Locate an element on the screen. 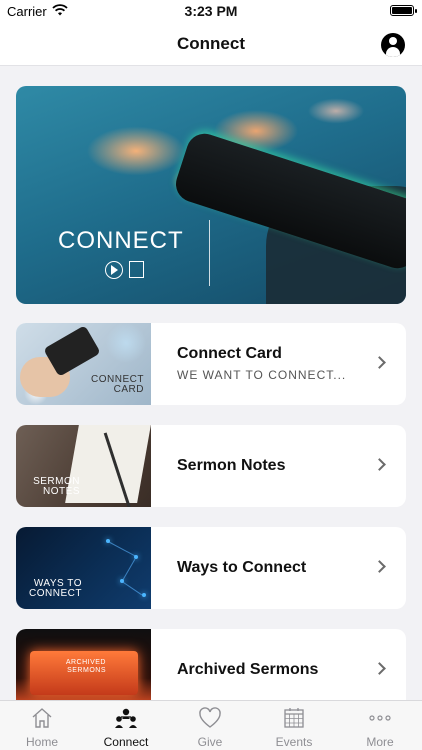 This screenshot has width=422, height=750. tab-label: Give is located at coordinates (210, 742).